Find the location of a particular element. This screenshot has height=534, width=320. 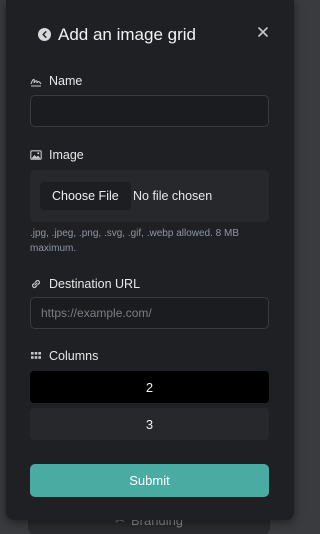

modal-title: Add an image grid is located at coordinates (127, 34).